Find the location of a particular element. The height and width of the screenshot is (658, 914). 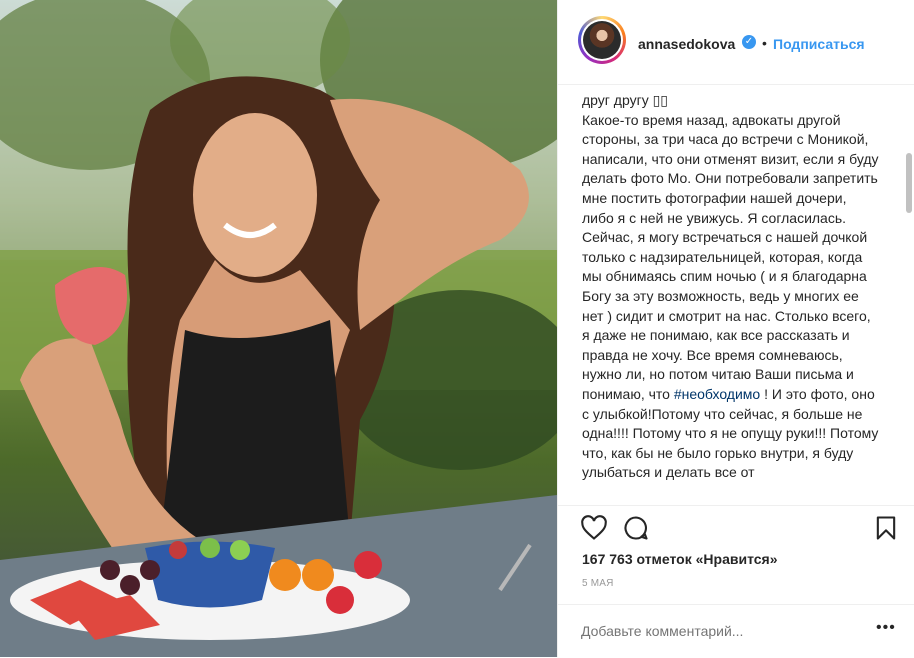

comment-bar: ••• is located at coordinates (736, 631).